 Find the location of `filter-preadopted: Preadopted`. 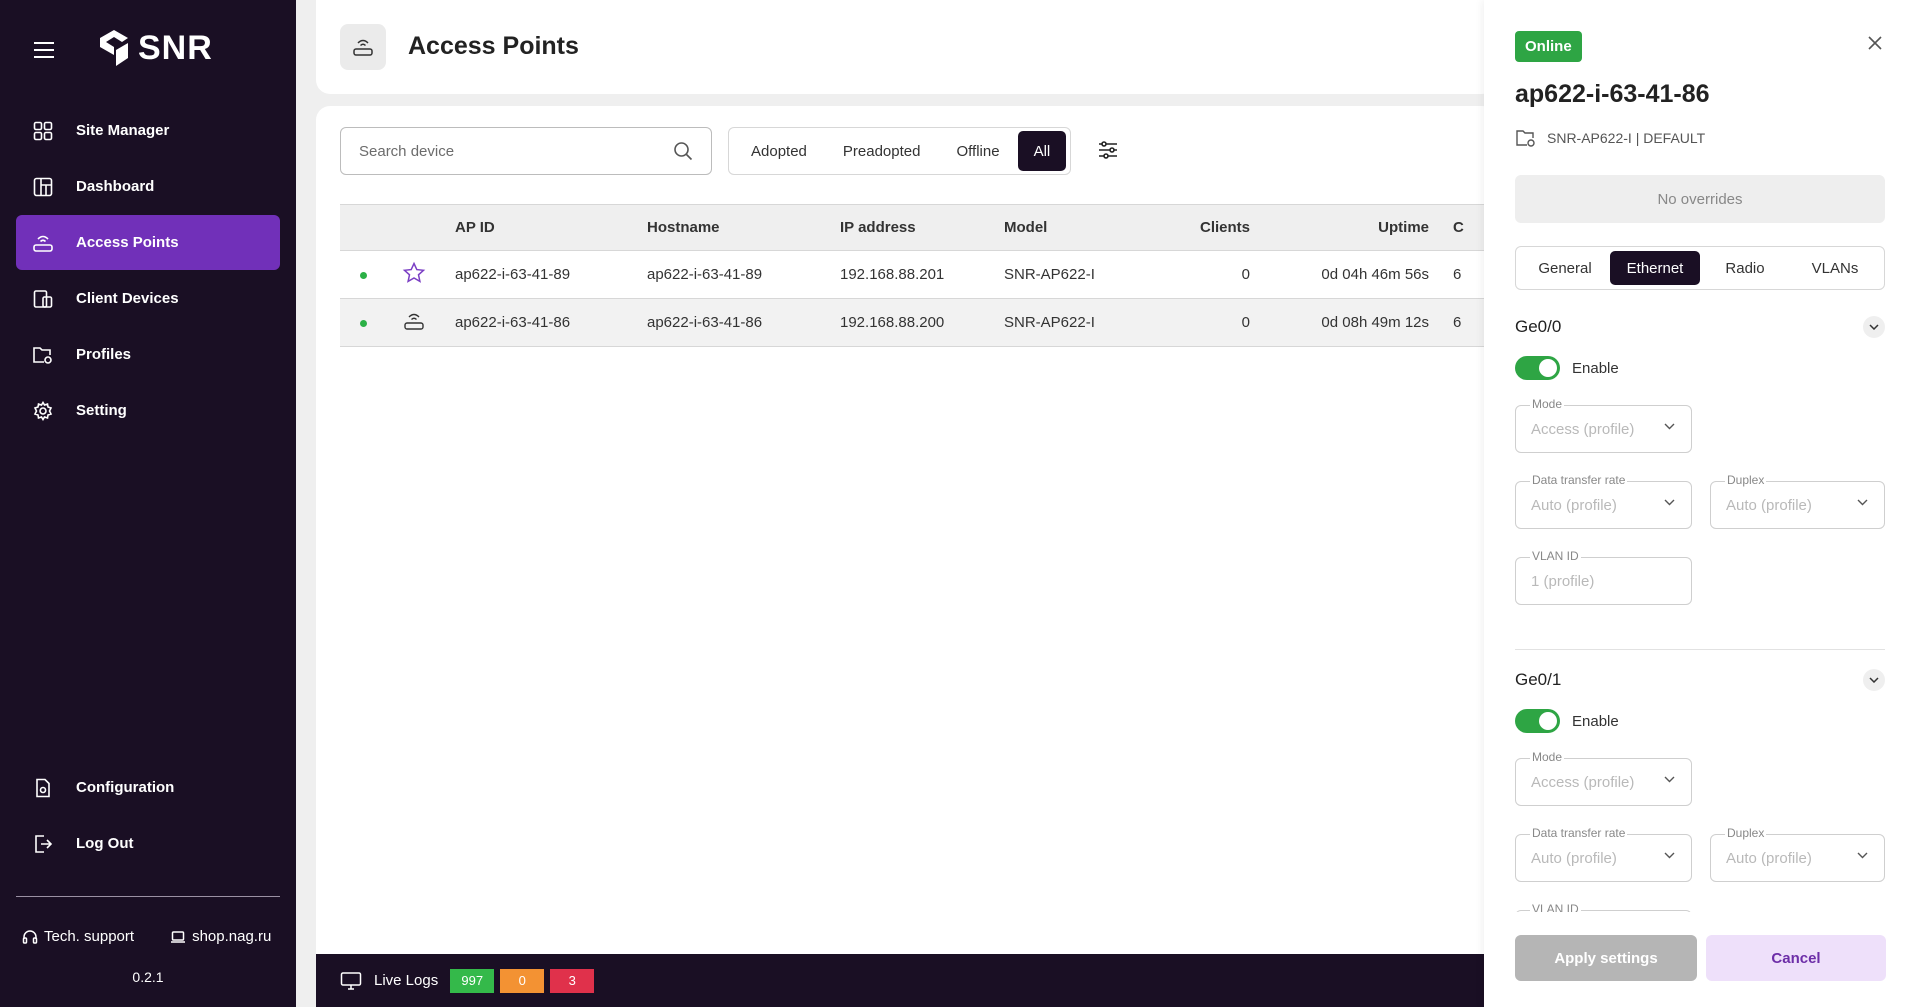

filter-preadopted: Preadopted is located at coordinates (882, 151).